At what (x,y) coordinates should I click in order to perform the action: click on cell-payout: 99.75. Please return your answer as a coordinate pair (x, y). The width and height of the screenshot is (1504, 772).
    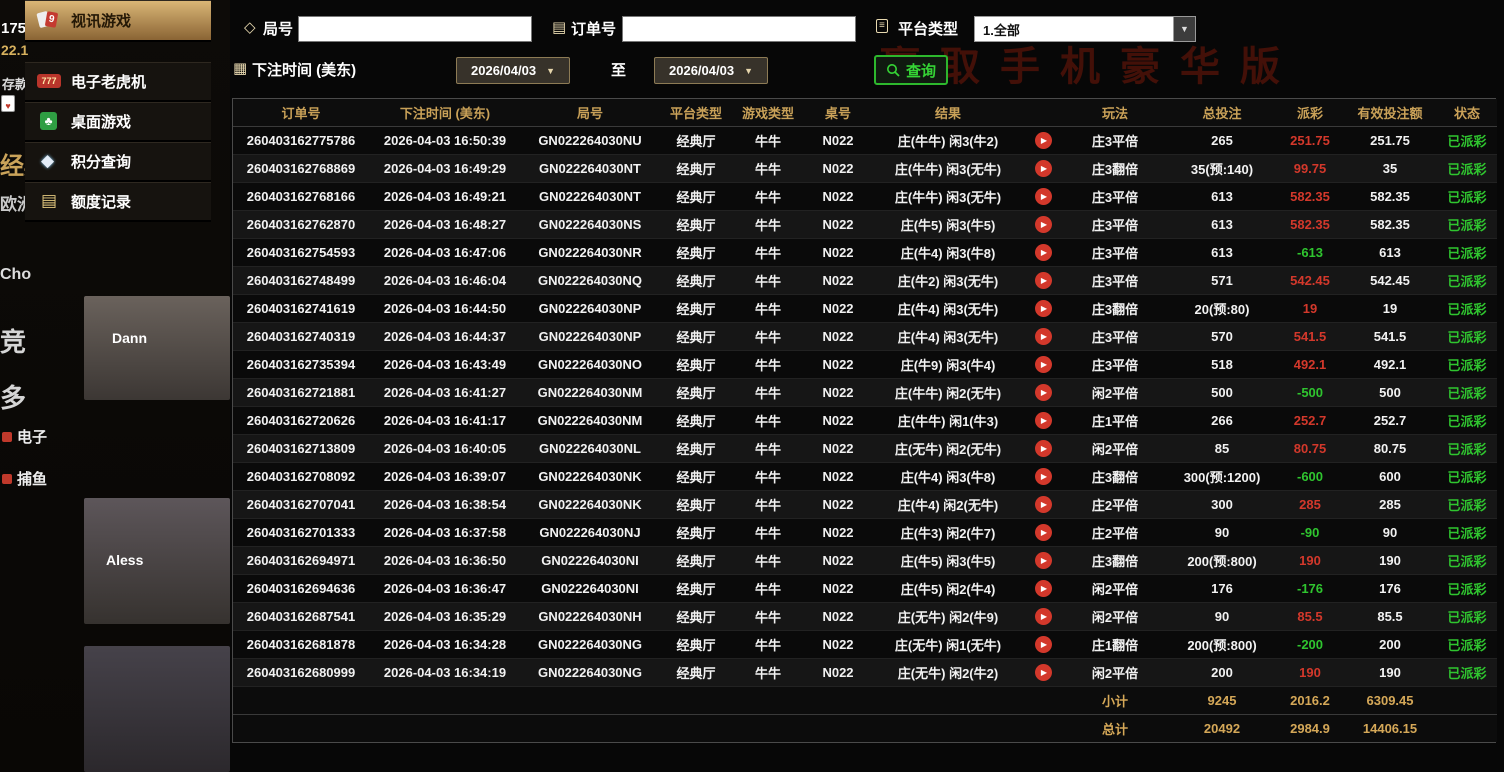
    Looking at the image, I should click on (1310, 168).